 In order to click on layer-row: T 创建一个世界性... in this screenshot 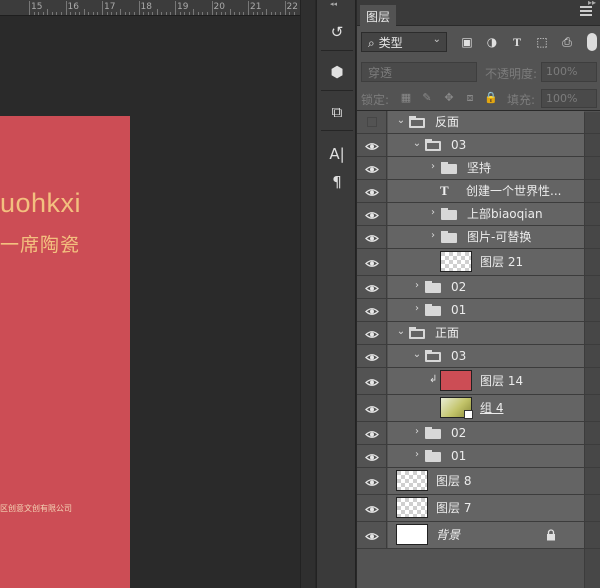, I will do `click(478, 191)`.